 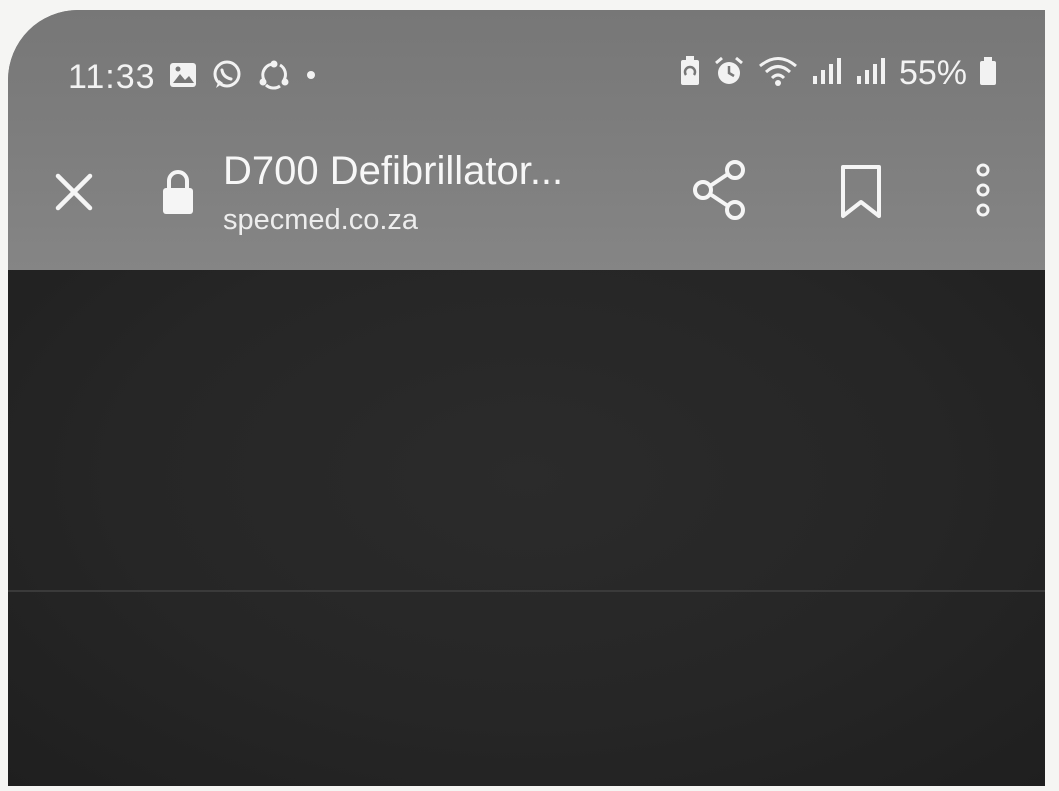 I want to click on status-bar: 11:33 55%, so click(x=526, y=69).